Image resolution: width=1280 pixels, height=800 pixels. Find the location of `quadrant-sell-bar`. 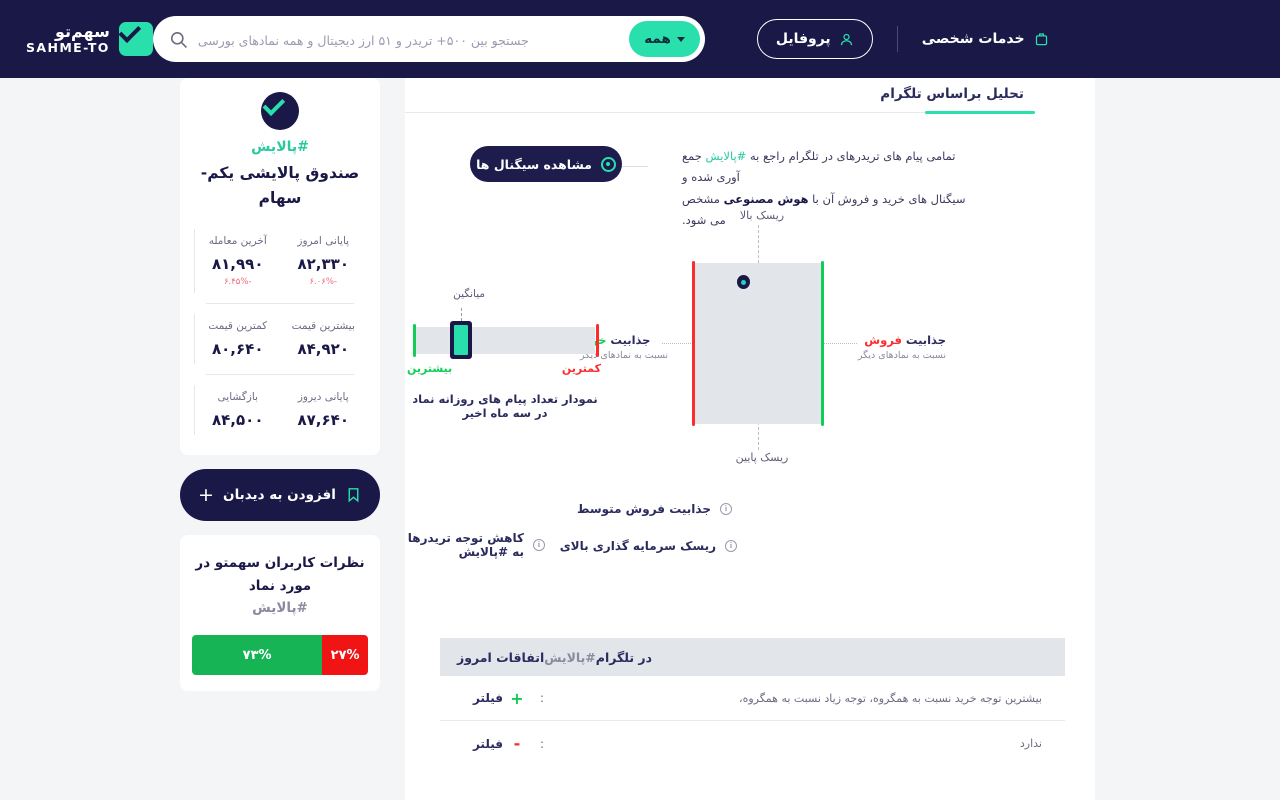

quadrant-sell-bar is located at coordinates (693, 343).